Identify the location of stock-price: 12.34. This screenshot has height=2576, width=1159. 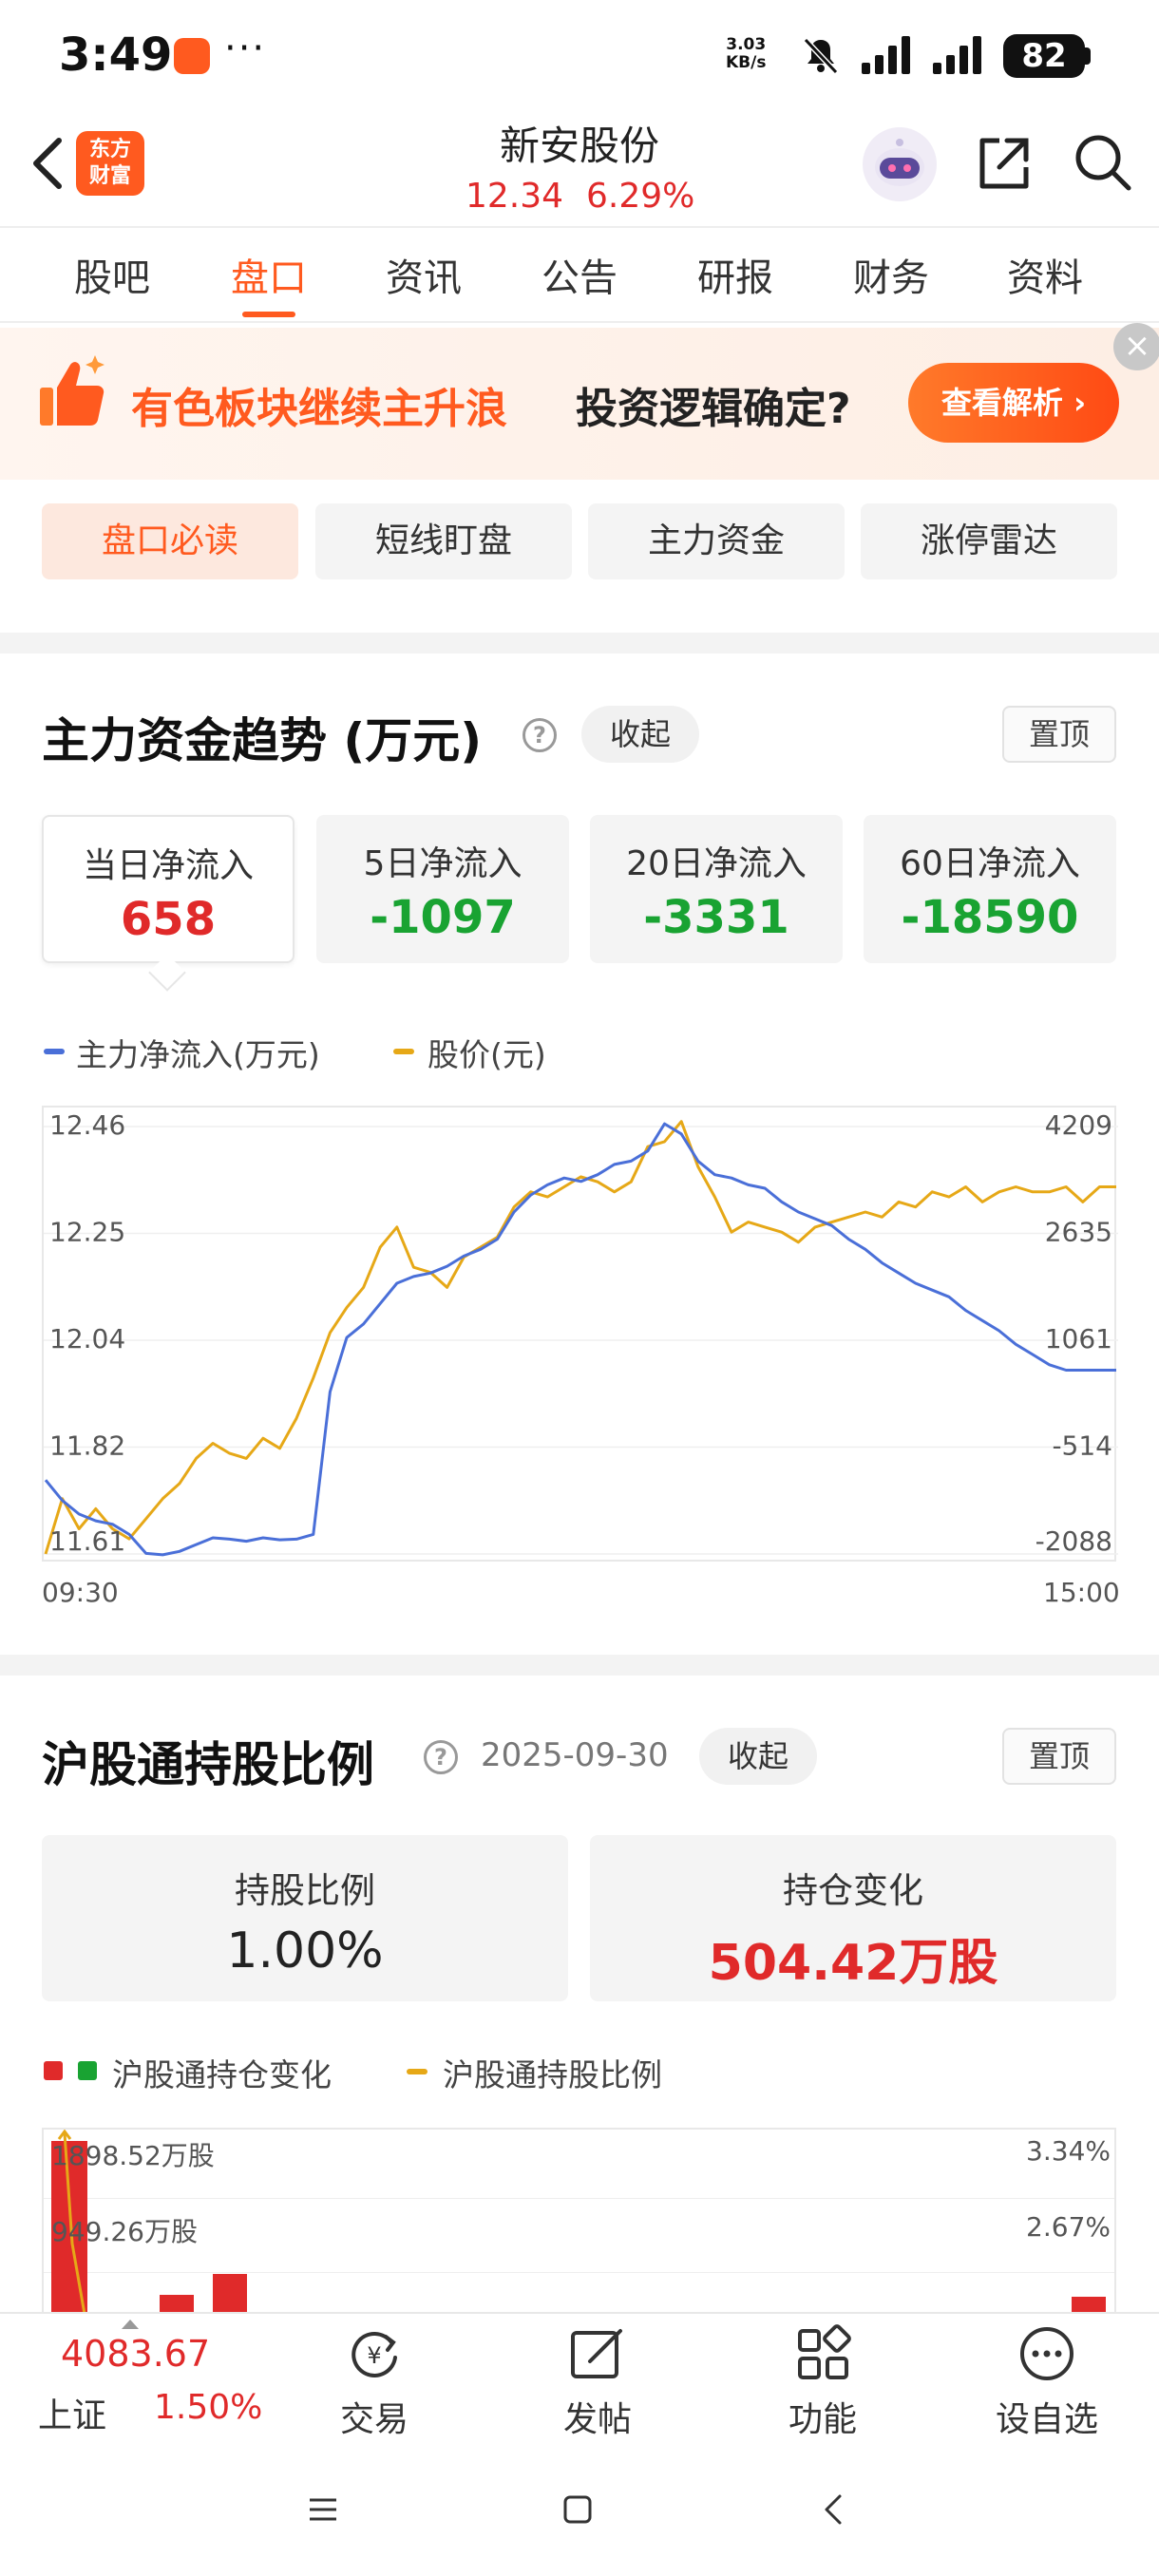
(515, 196).